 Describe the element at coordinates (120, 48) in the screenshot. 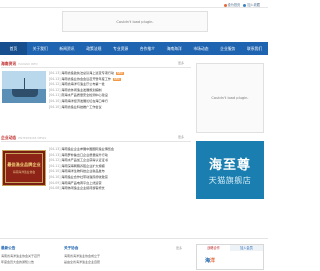

I see `nav-item-resources: 专业资源` at that location.